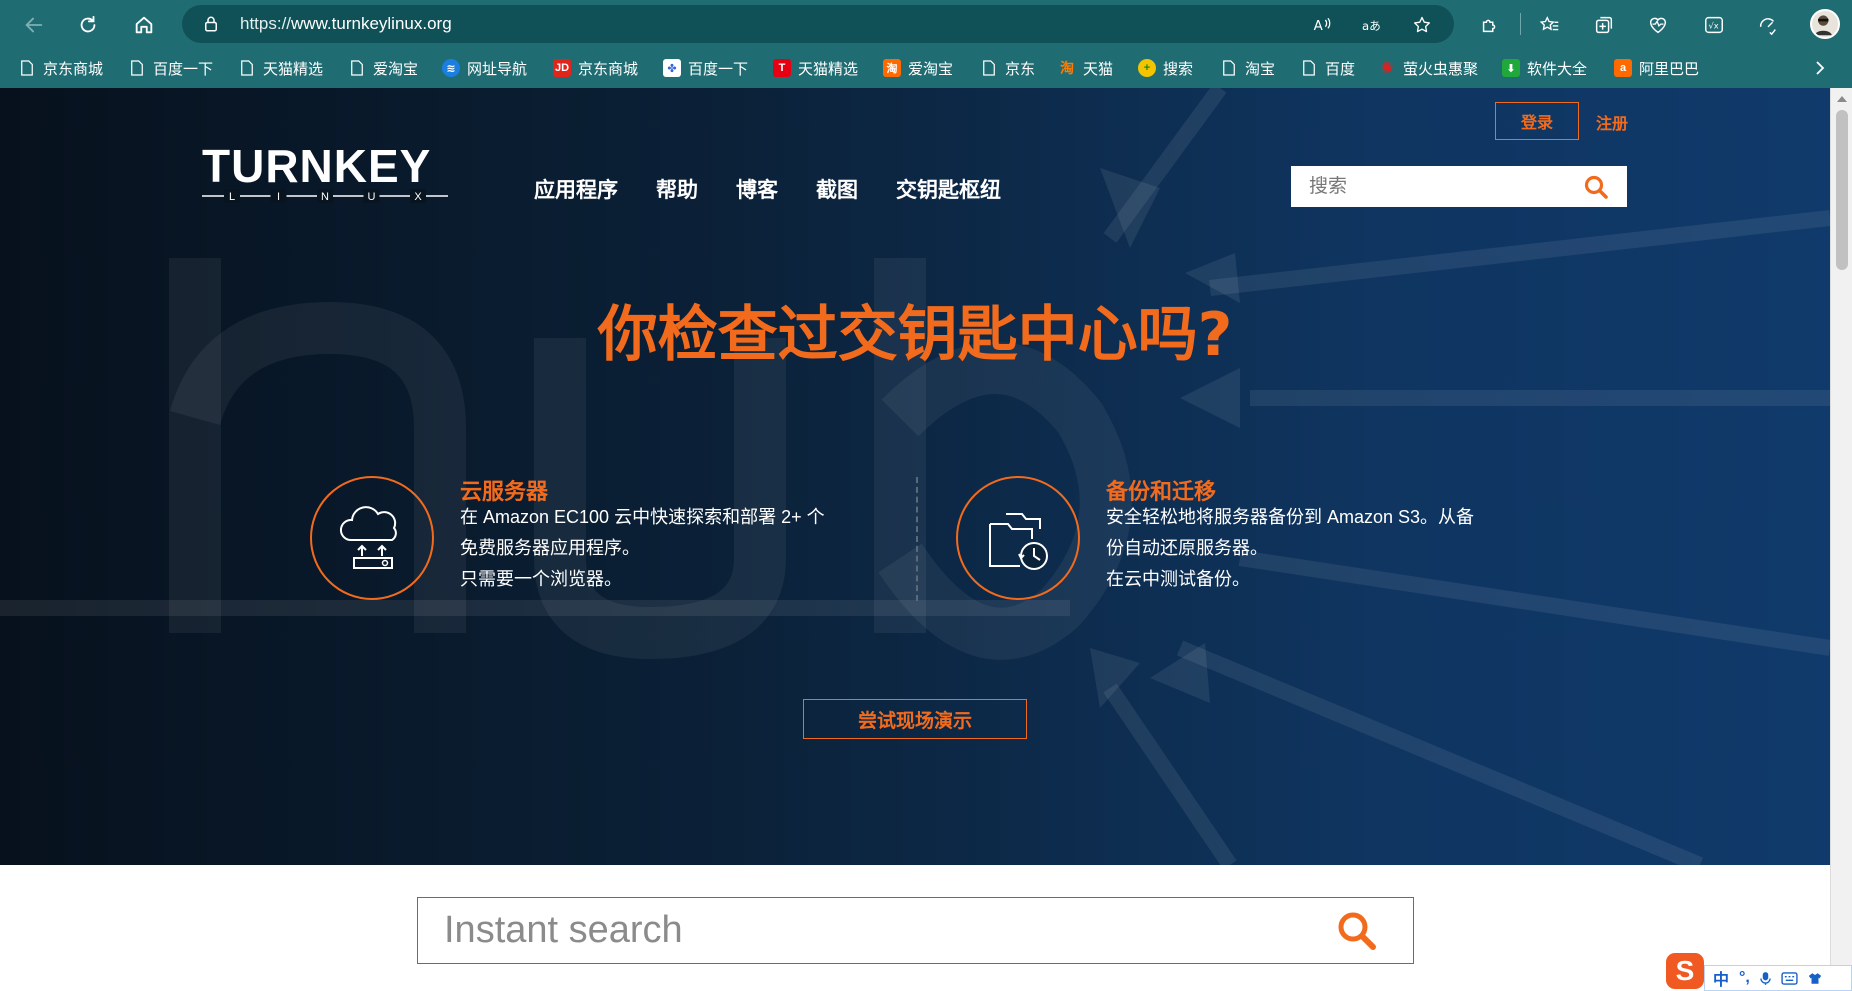 This screenshot has height=991, width=1852. Describe the element at coordinates (1439, 186) in the screenshot. I see `header-search-input` at that location.